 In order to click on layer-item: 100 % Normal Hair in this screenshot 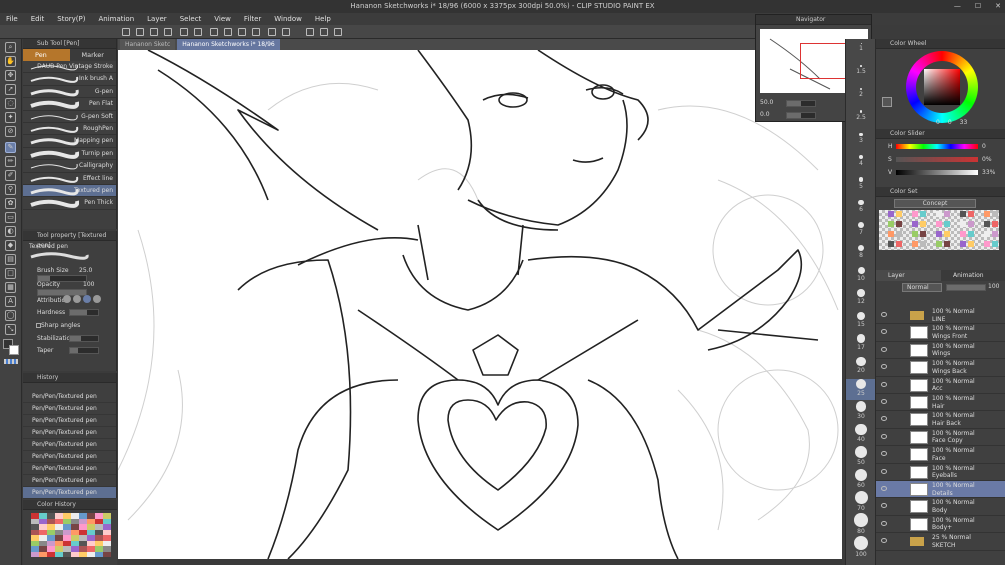, I will do `click(940, 403)`.